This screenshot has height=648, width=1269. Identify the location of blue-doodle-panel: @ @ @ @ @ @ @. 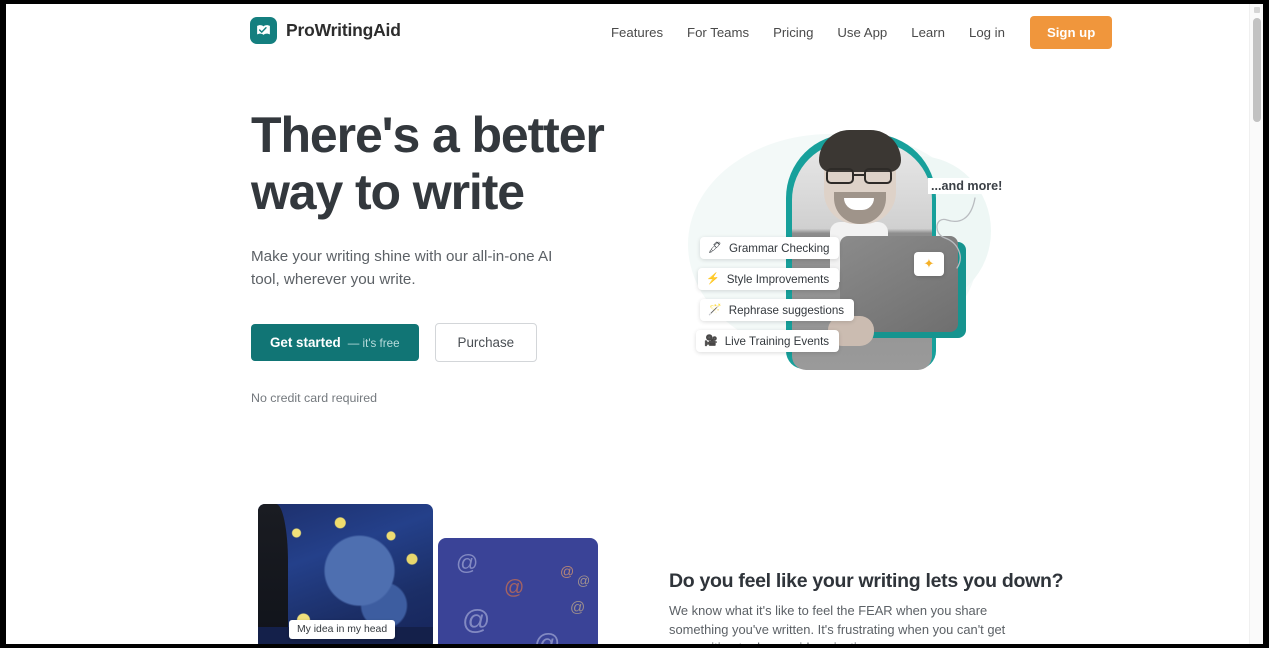
(518, 591).